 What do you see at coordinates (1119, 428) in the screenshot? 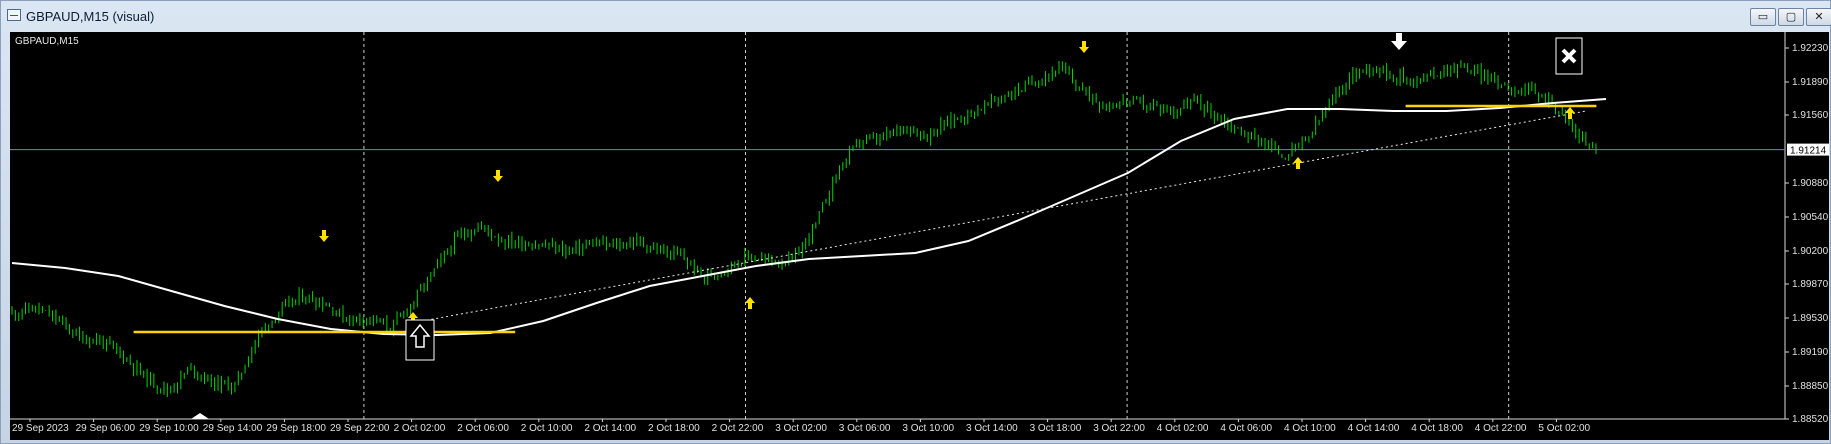
I see `time-tick-label: 3 Oct 22:00` at bounding box center [1119, 428].